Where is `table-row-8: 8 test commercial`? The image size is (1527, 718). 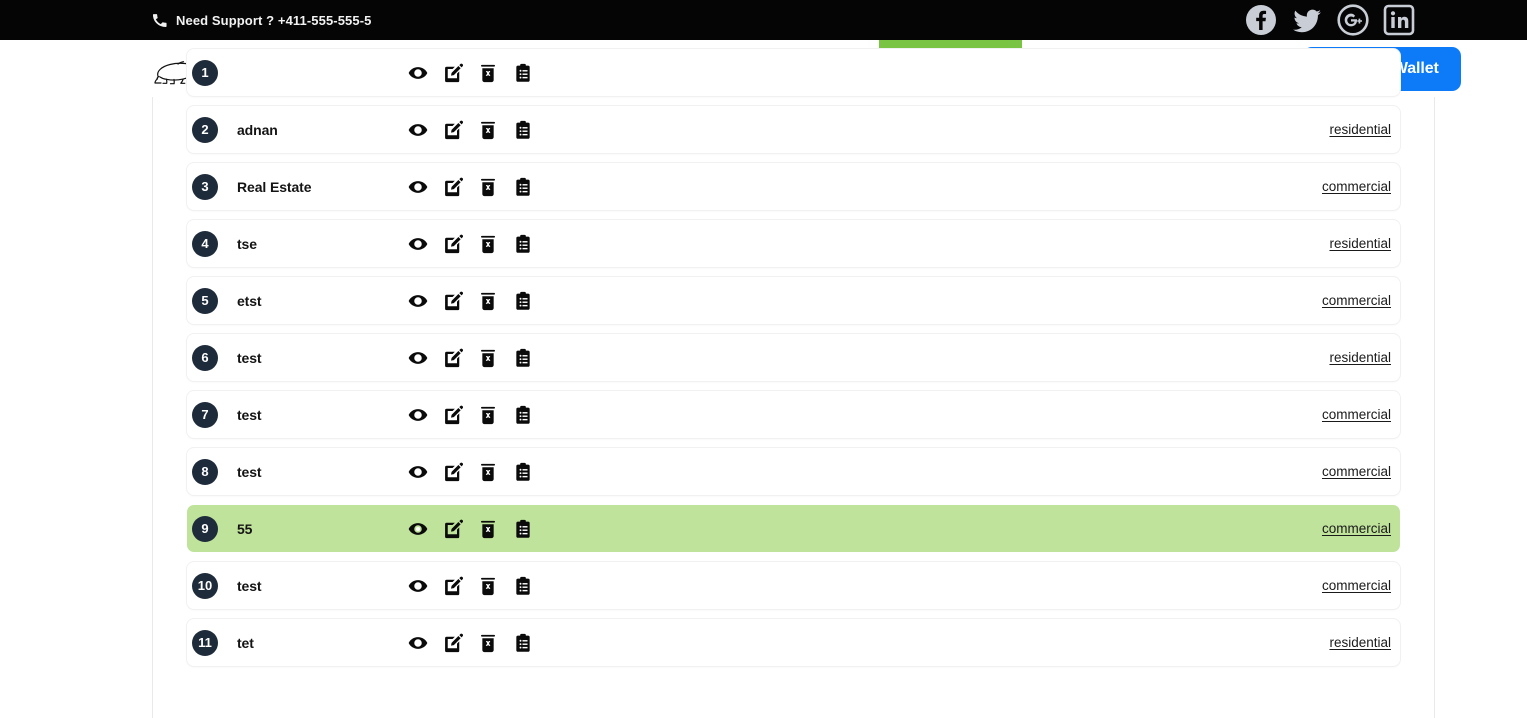
table-row-8: 8 test commercial is located at coordinates (793, 471).